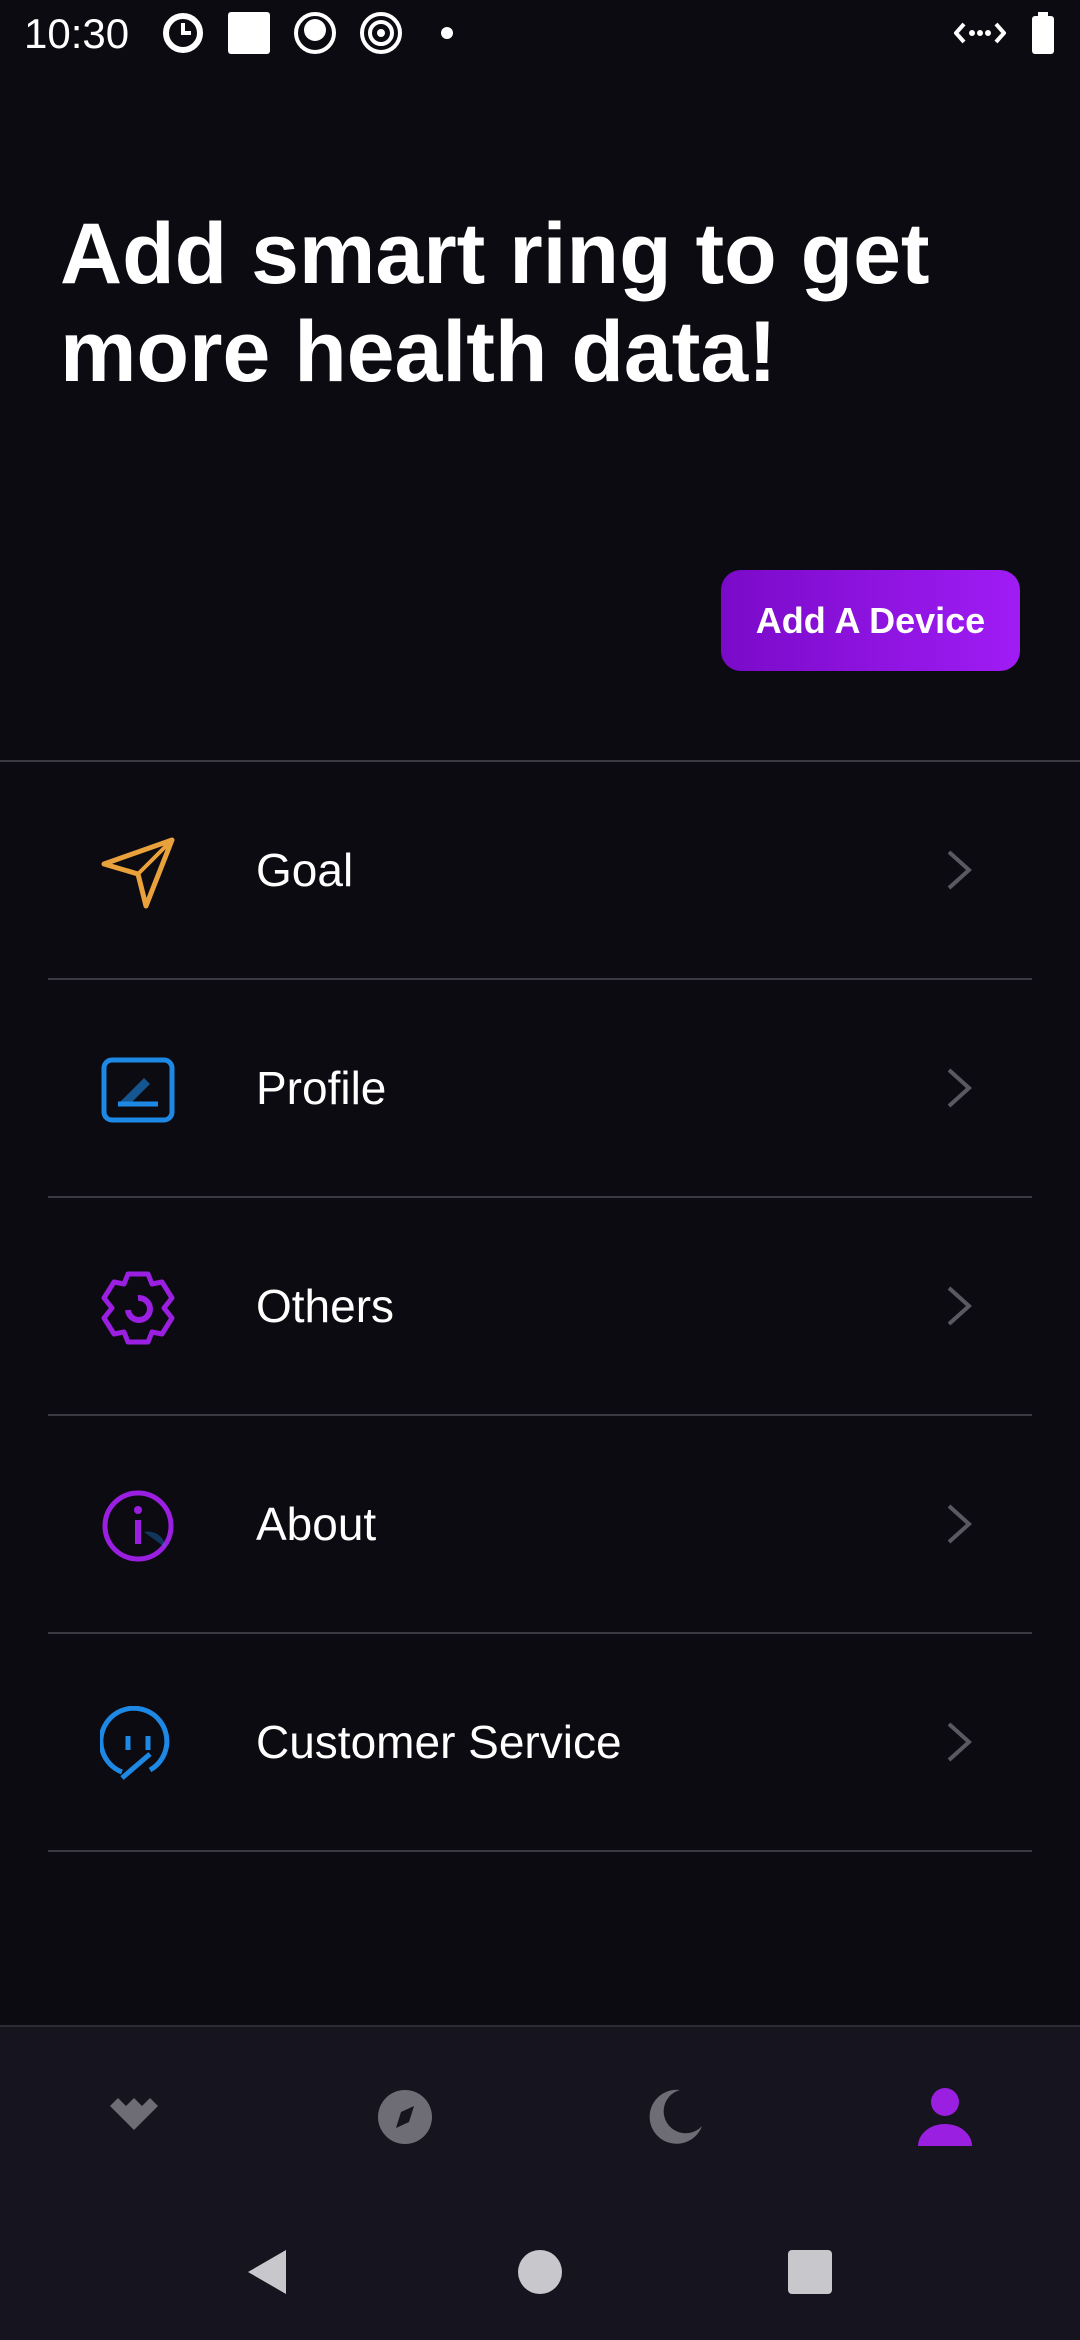 Image resolution: width=1080 pixels, height=2340 pixels. I want to click on gear-icon, so click(138, 1308).